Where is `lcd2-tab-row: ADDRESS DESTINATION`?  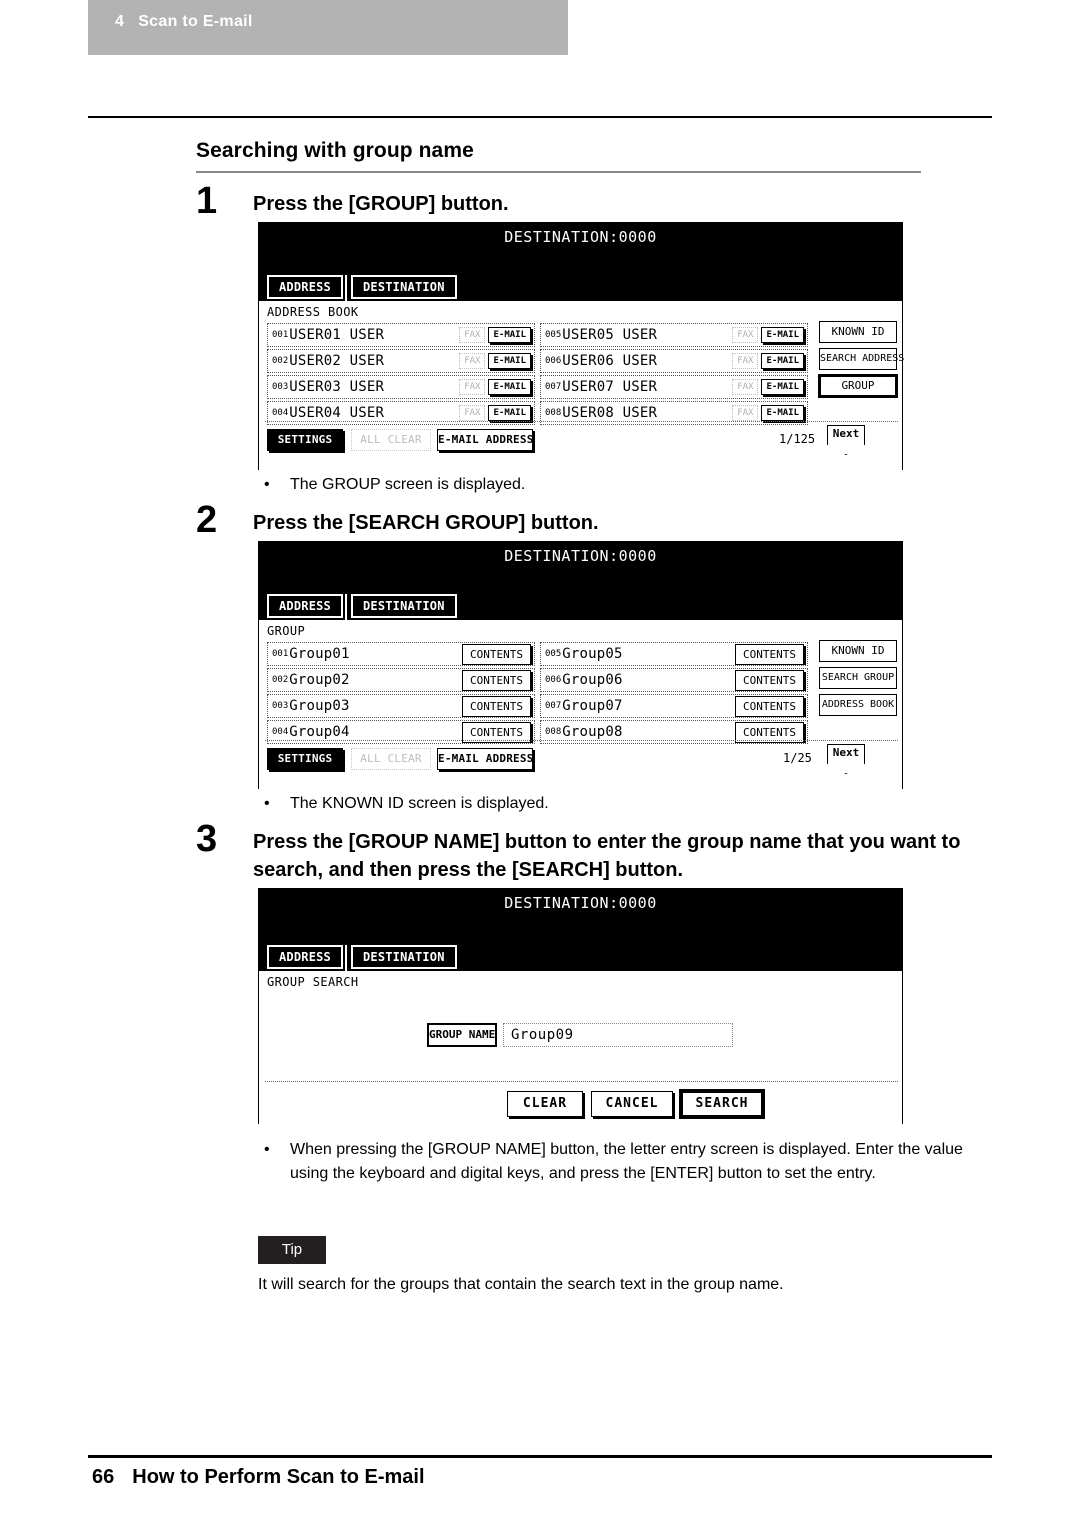 lcd2-tab-row: ADDRESS DESTINATION is located at coordinates (362, 606).